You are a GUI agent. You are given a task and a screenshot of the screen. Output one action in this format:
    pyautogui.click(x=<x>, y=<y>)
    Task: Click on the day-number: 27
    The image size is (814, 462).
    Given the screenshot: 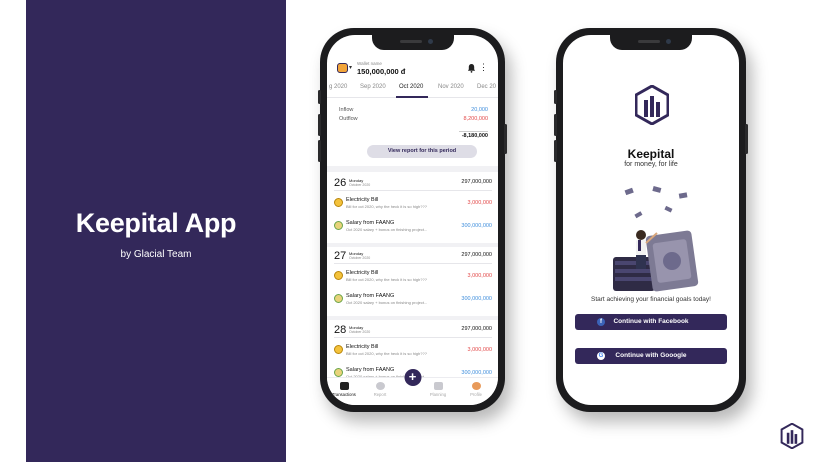 What is the action you would take?
    pyautogui.click(x=340, y=256)
    